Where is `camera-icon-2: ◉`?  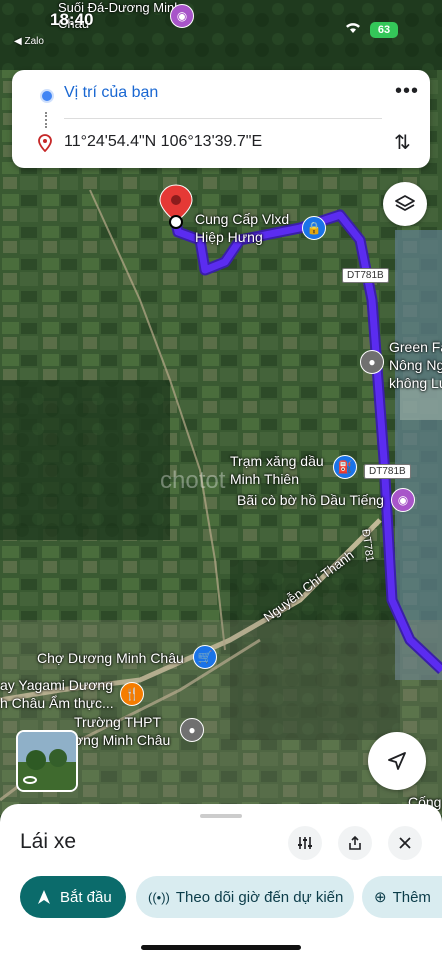 camera-icon-2: ◉ is located at coordinates (403, 500).